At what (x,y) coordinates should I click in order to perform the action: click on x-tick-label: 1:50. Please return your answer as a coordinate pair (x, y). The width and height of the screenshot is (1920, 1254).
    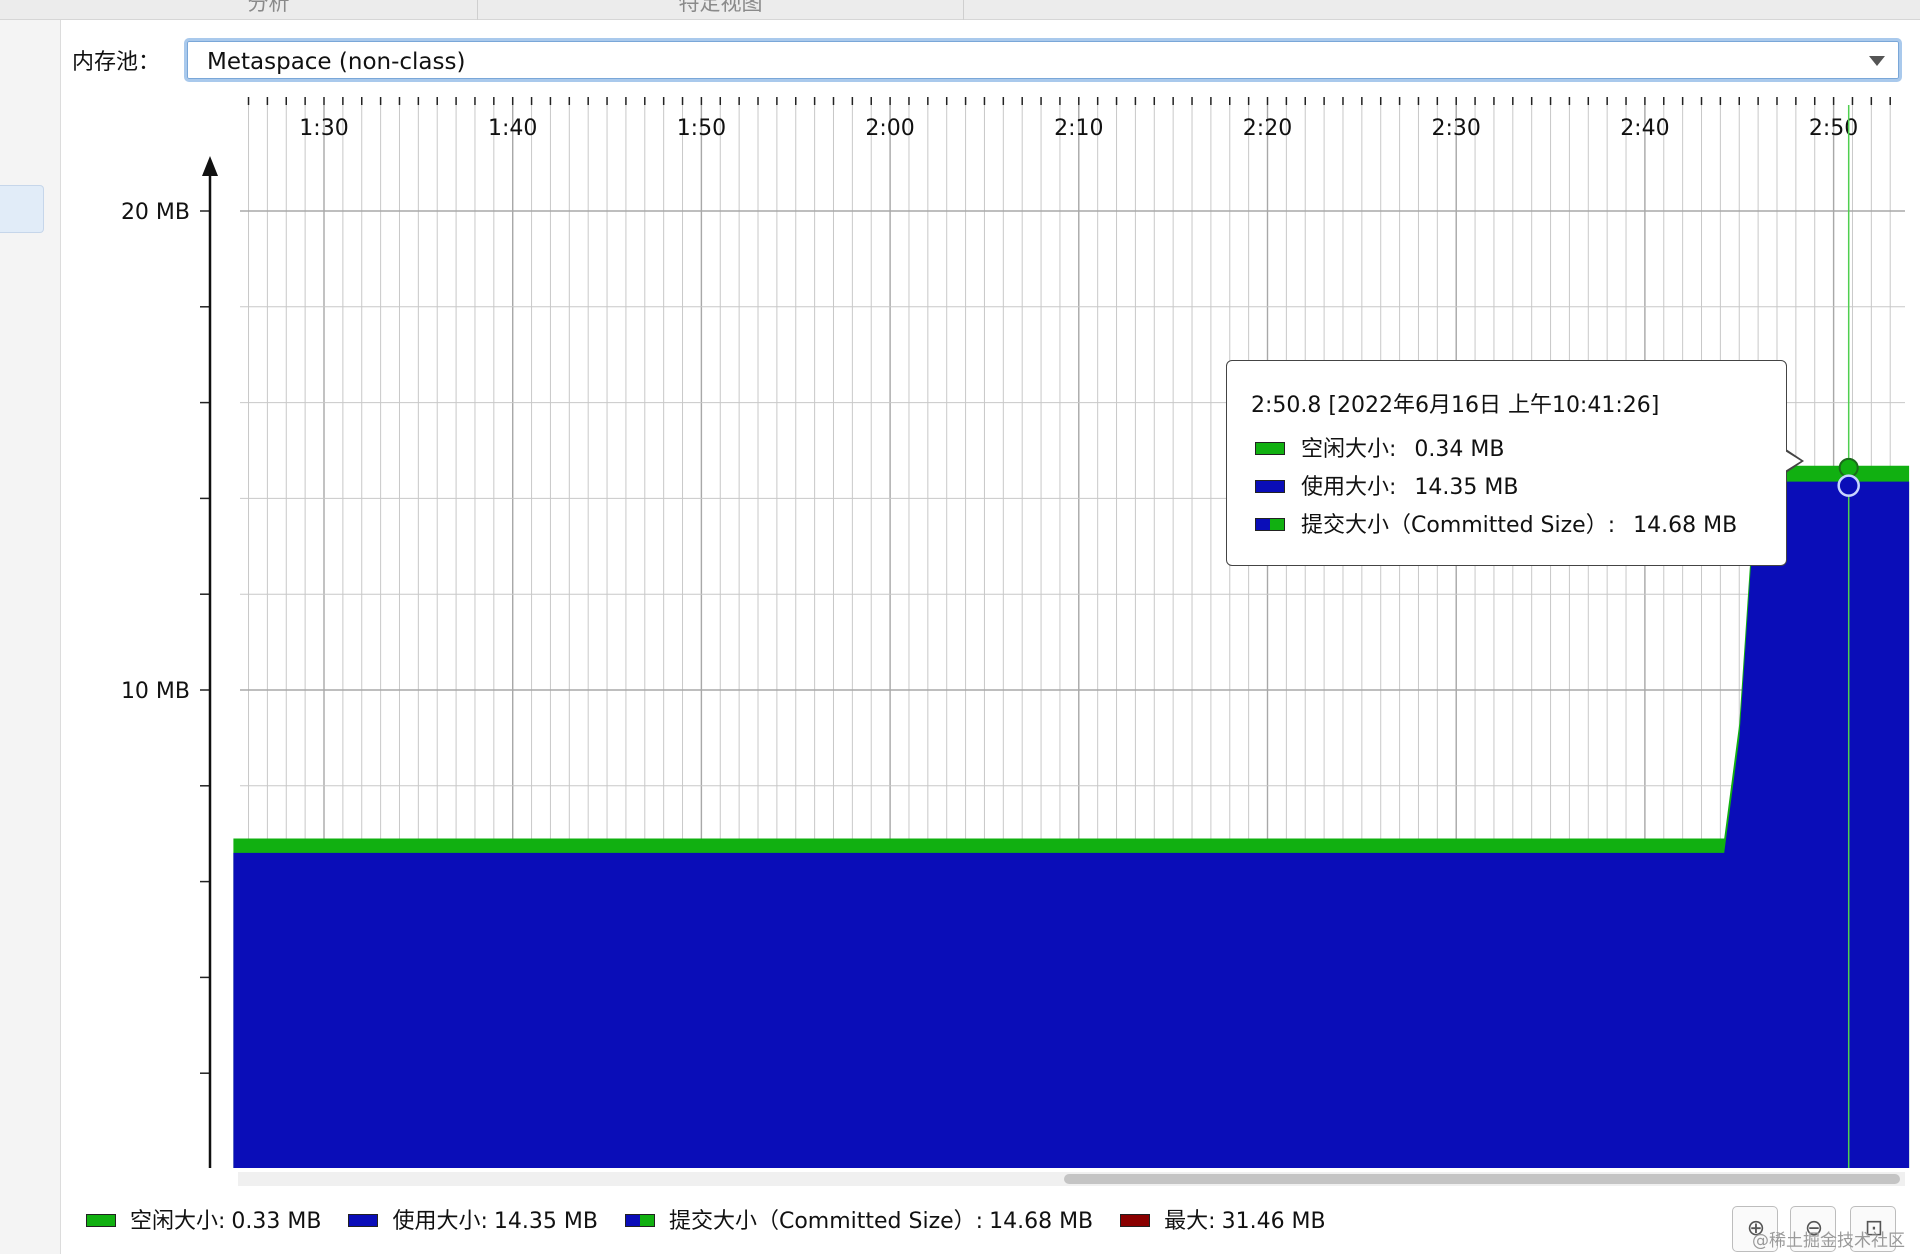
    Looking at the image, I should click on (701, 128).